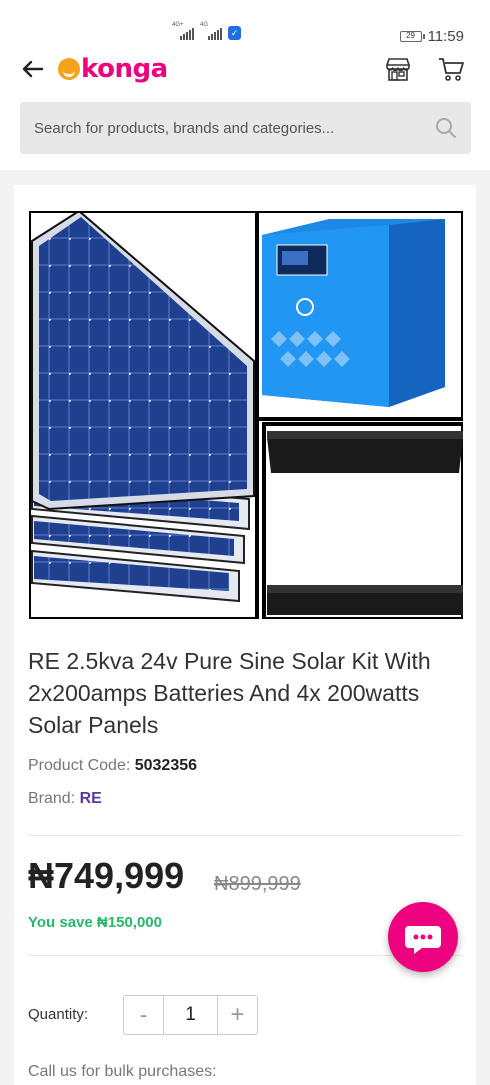 Image resolution: width=490 pixels, height=1085 pixels. I want to click on clock: 11:59, so click(445, 36).